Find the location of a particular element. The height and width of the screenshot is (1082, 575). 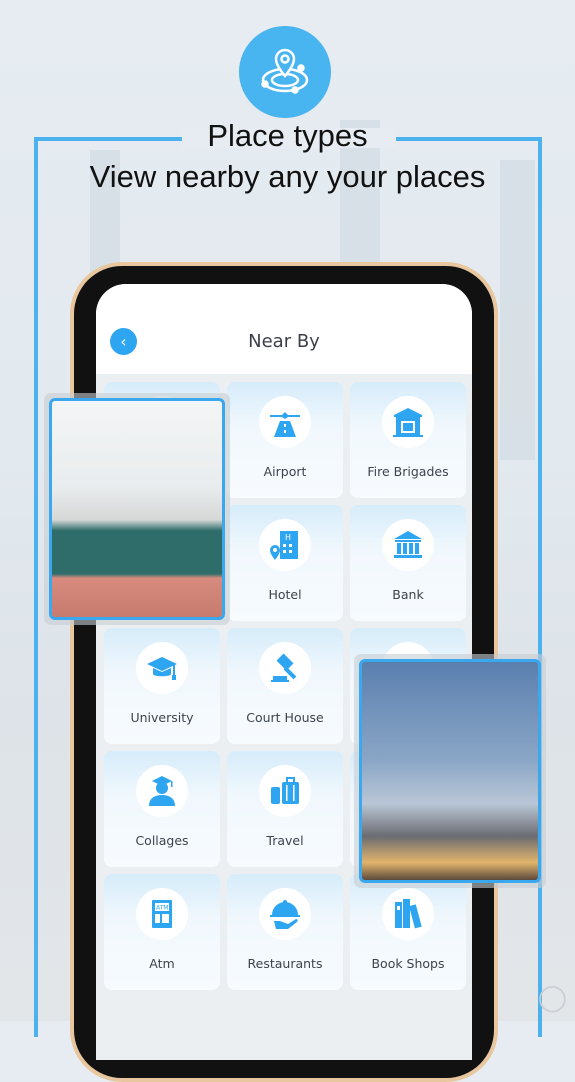

airport-runway-icon is located at coordinates (285, 422).